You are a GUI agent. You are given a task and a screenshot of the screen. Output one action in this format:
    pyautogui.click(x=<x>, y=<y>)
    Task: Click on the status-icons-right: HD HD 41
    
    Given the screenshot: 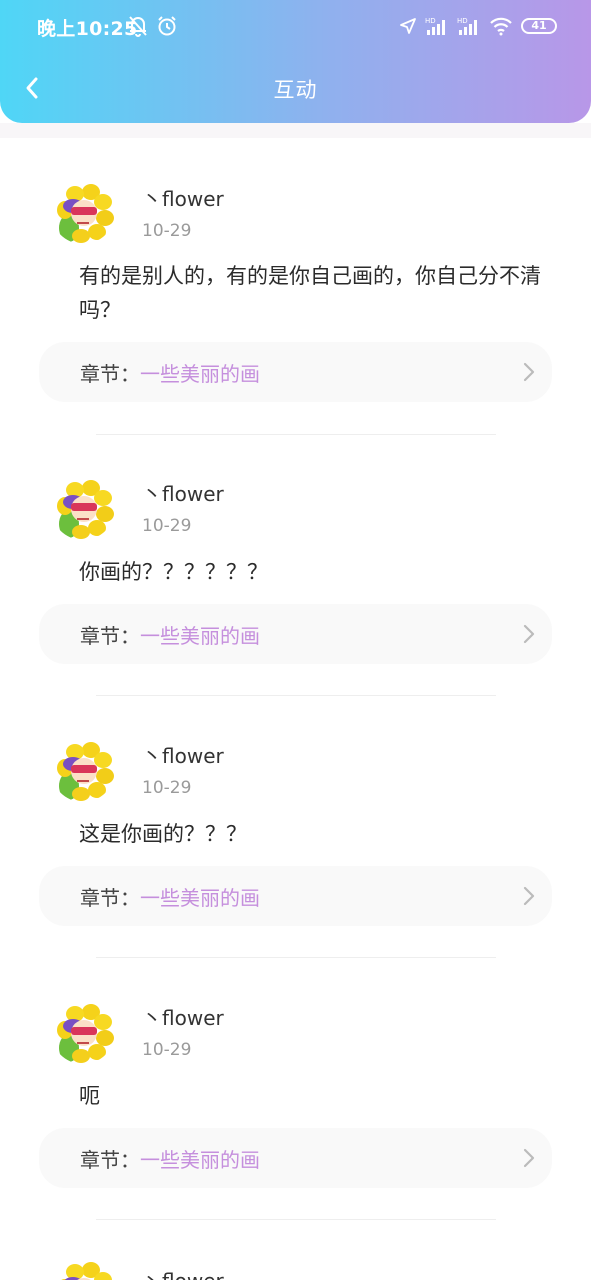 What is the action you would take?
    pyautogui.click(x=478, y=26)
    